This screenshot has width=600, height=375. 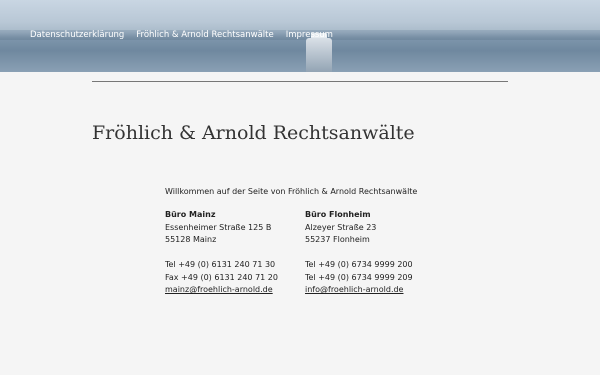 What do you see at coordinates (219, 289) in the screenshot?
I see `office-mainz-email-link: mainz@froehlich-arnold.de` at bounding box center [219, 289].